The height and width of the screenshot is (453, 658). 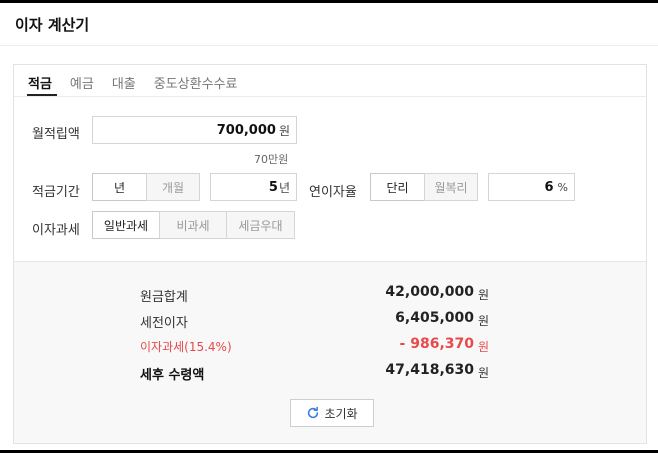 I want to click on rate-compound-option: 월복리, so click(x=451, y=187).